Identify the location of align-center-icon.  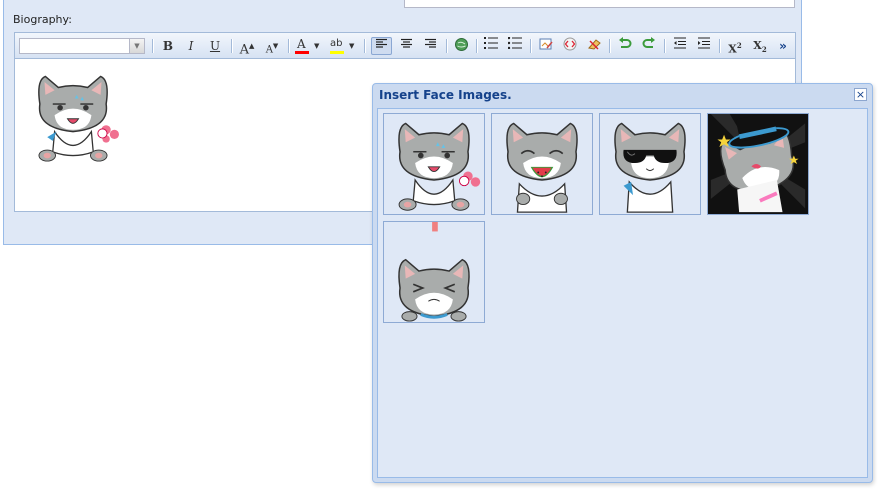
(406, 43).